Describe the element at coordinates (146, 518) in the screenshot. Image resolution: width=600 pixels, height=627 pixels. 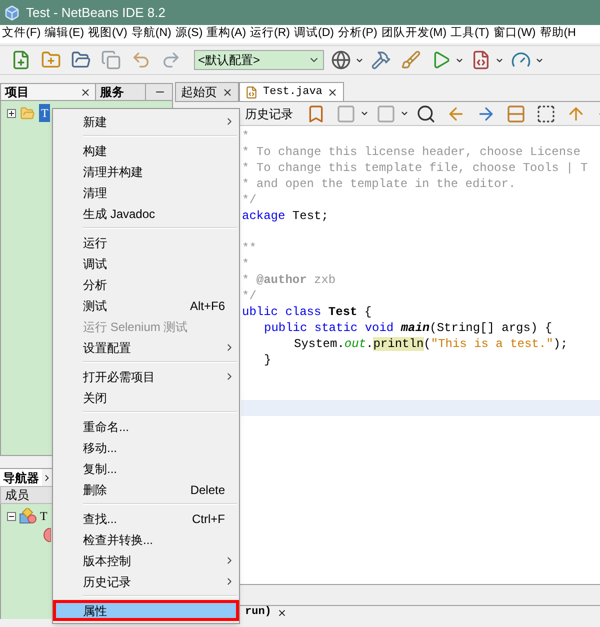
I see `menu-item: 查找... Ctrl+F` at that location.